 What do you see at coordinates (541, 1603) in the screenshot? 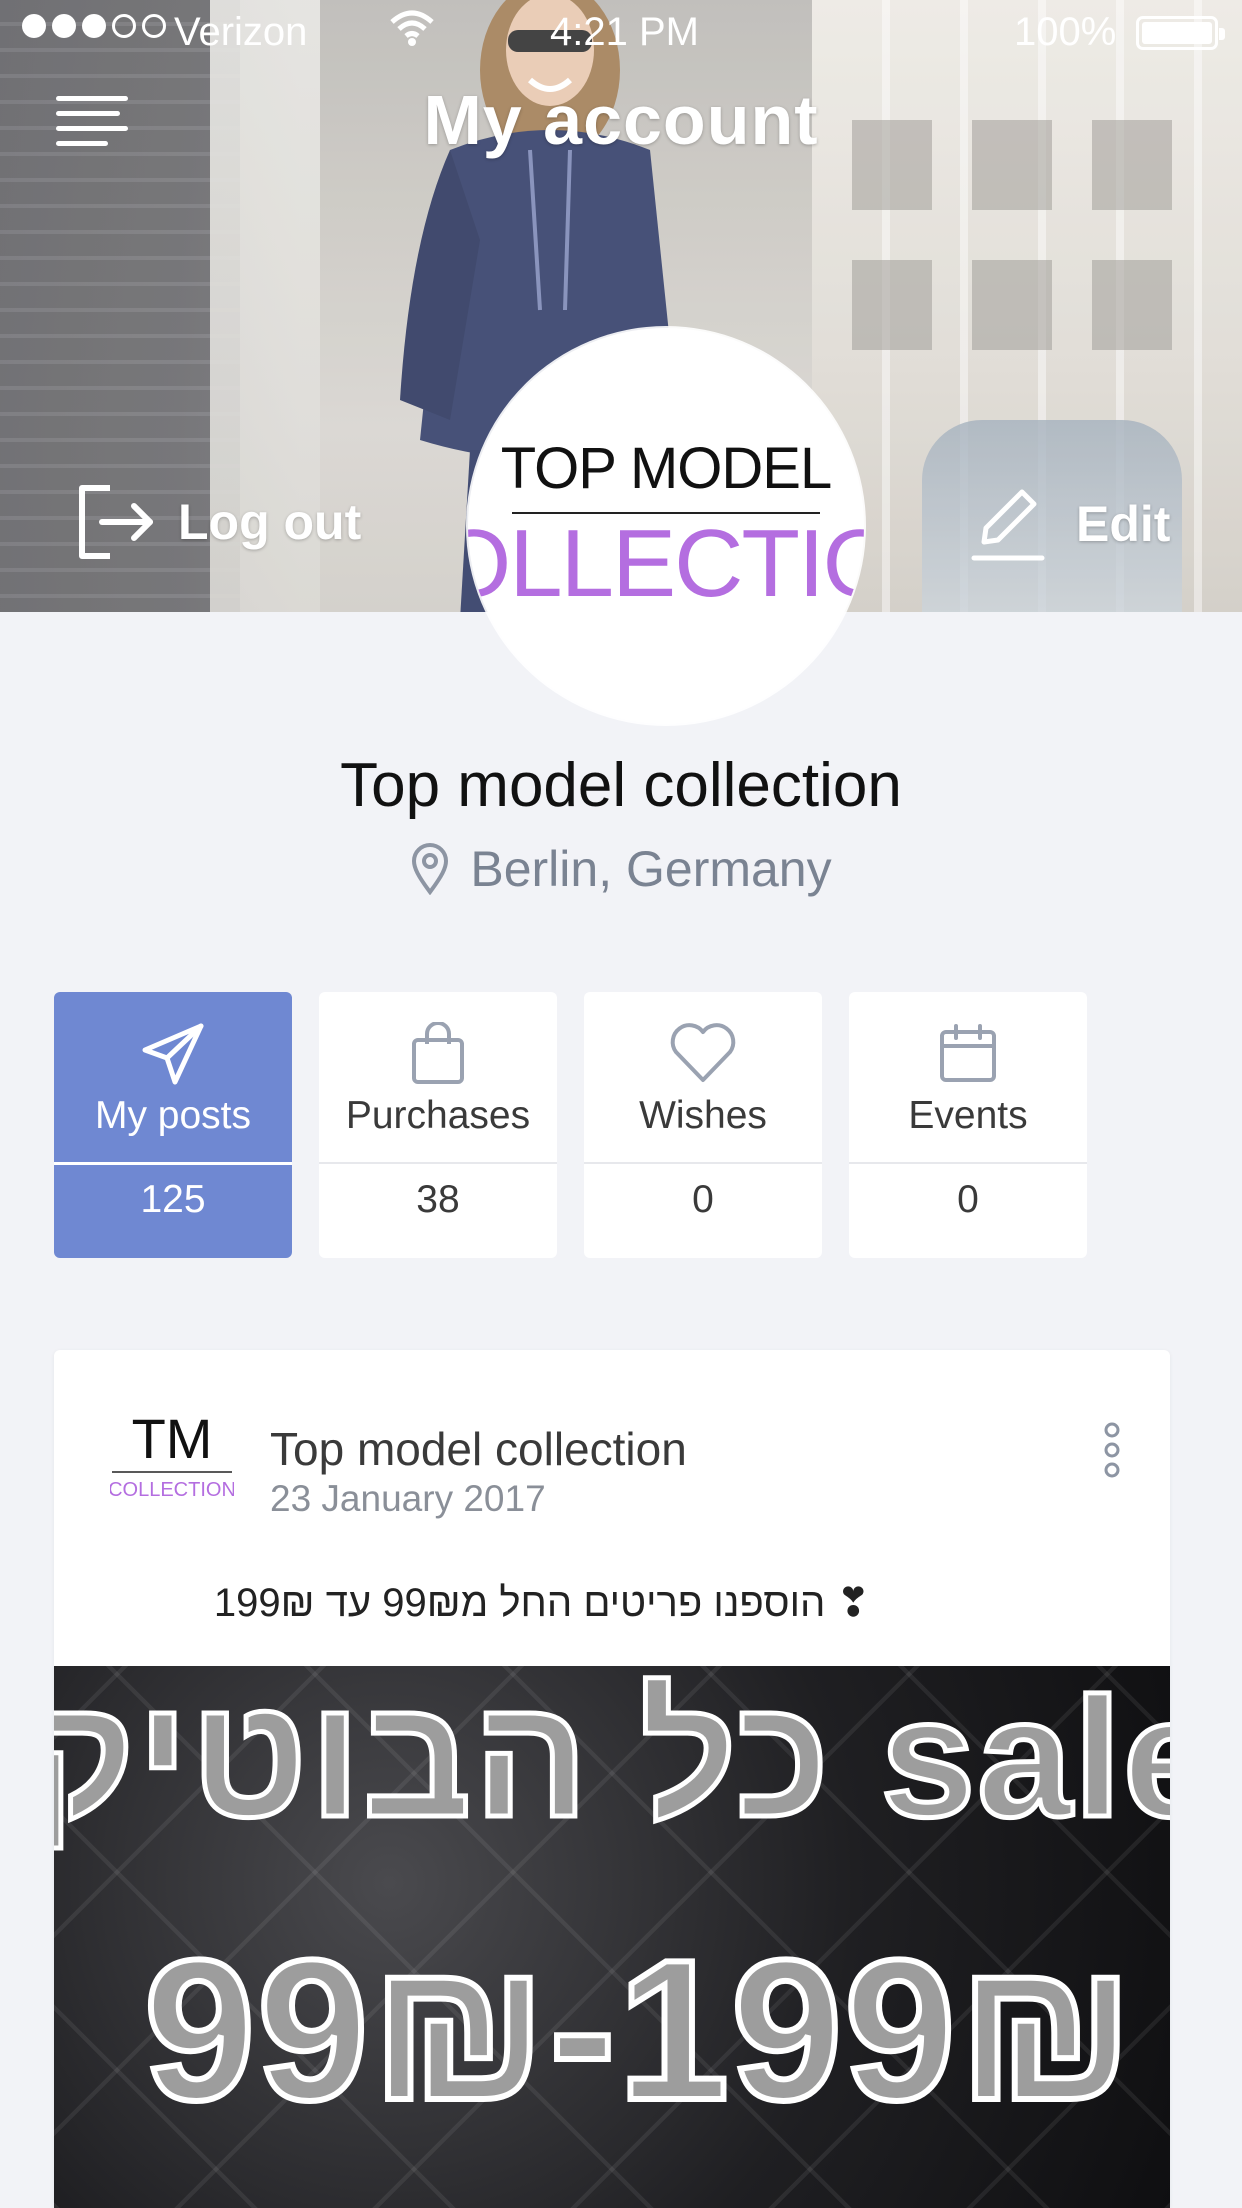
I see `post-text: ❣ הוספנו פריטים החל מ99₪ עד 199₪` at bounding box center [541, 1603].